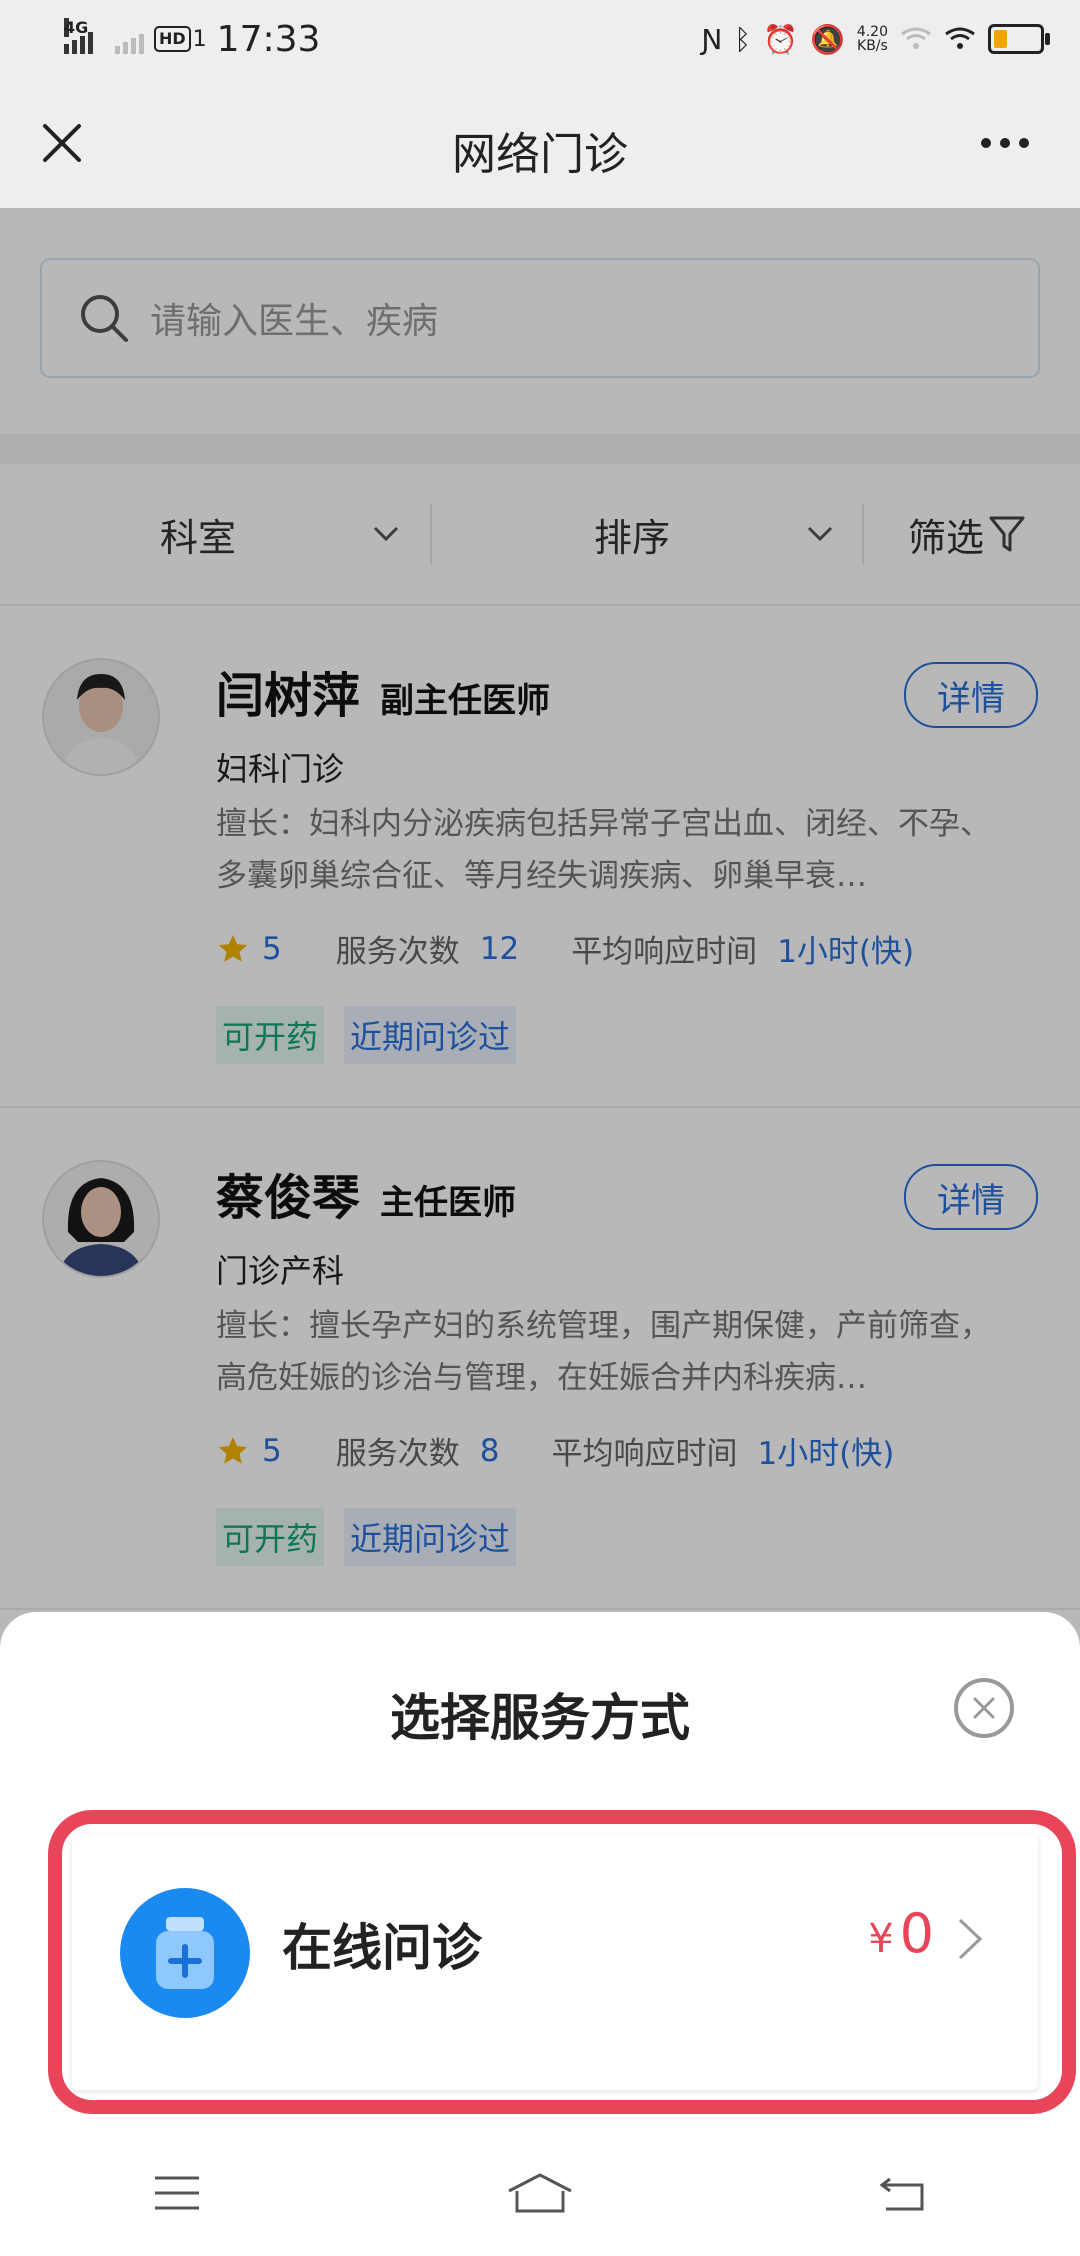  What do you see at coordinates (185, 1953) in the screenshot?
I see `medicine-bottle-icon` at bounding box center [185, 1953].